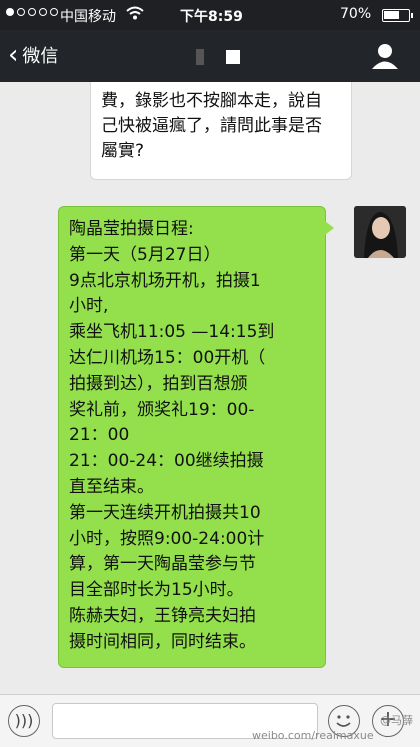 The width and height of the screenshot is (420, 747). I want to click on battery-icon, so click(397, 15).